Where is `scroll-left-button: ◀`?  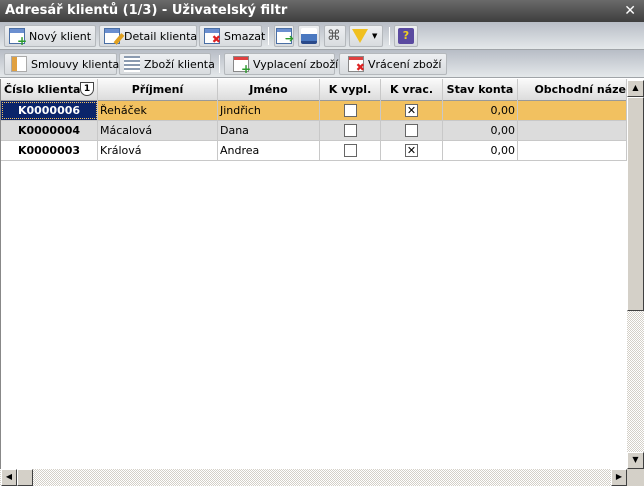
scroll-left-button: ◀ is located at coordinates (9, 477).